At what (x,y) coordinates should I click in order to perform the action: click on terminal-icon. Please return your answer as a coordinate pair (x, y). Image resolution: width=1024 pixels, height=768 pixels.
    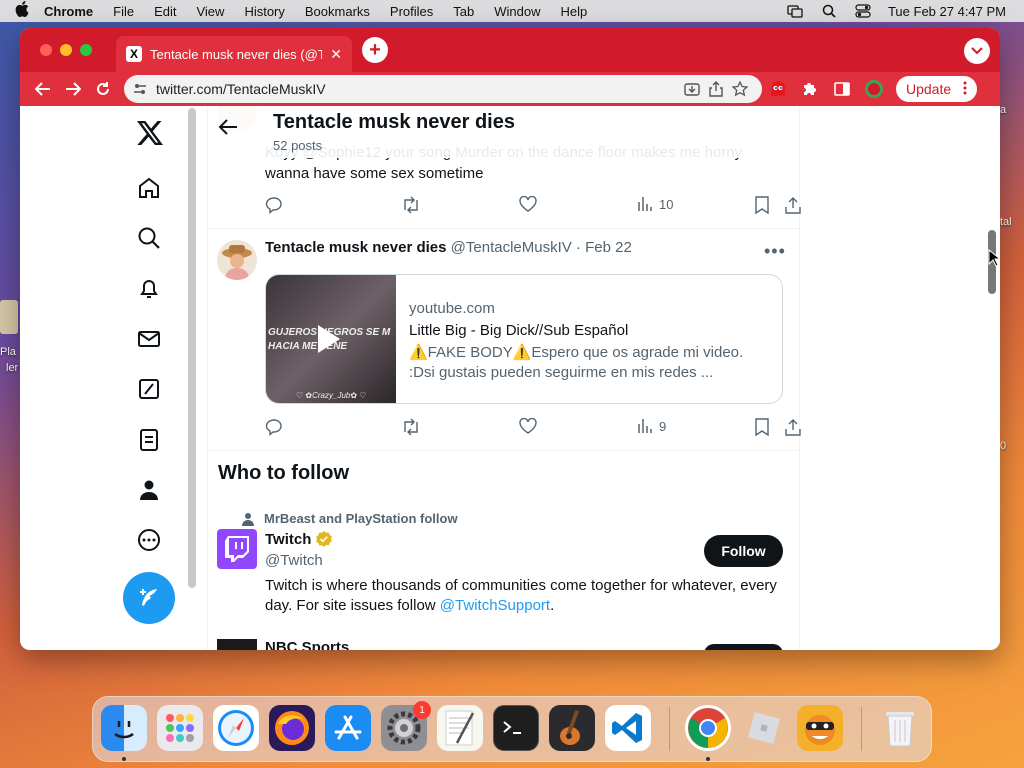
    Looking at the image, I should click on (516, 728).